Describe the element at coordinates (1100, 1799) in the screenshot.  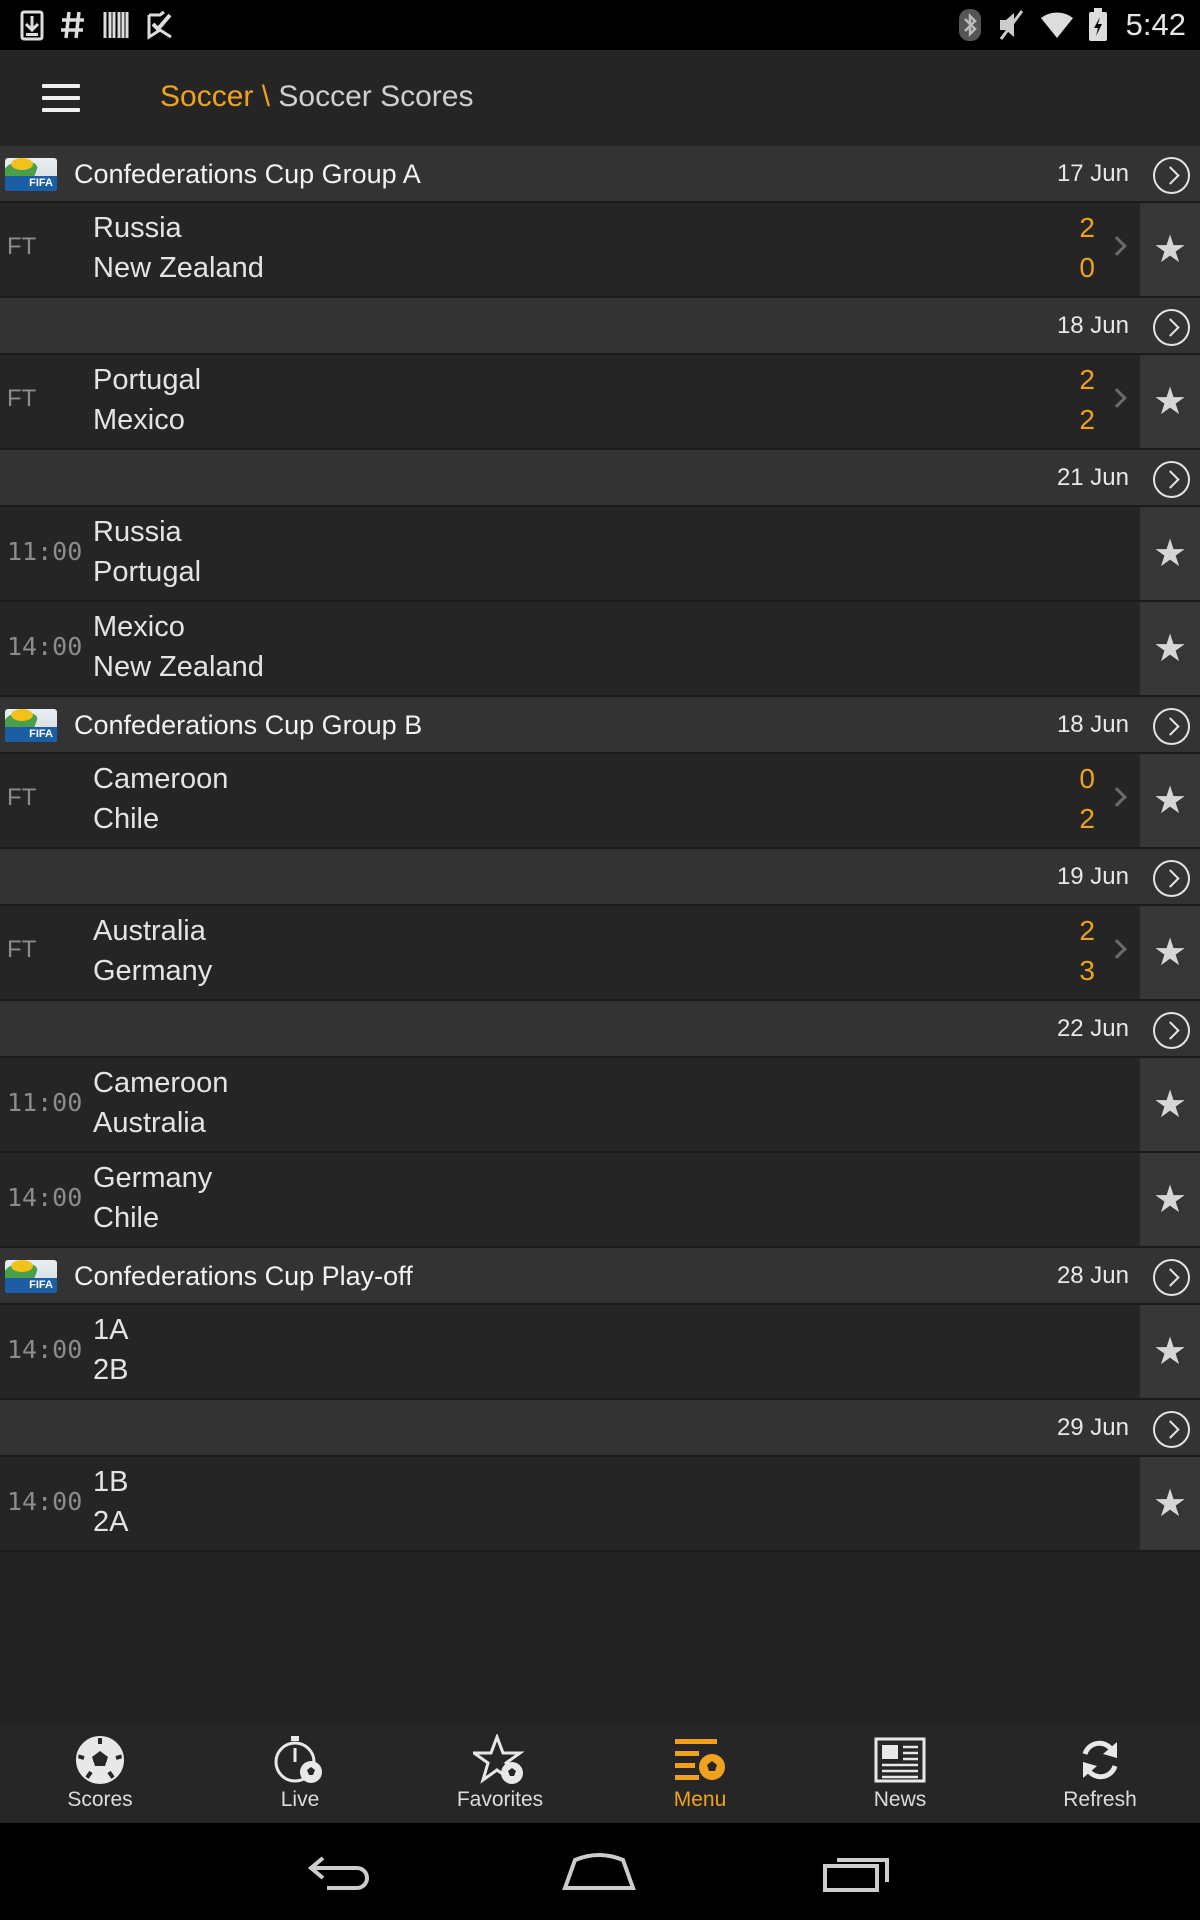
I see `nav-label: Refresh` at that location.